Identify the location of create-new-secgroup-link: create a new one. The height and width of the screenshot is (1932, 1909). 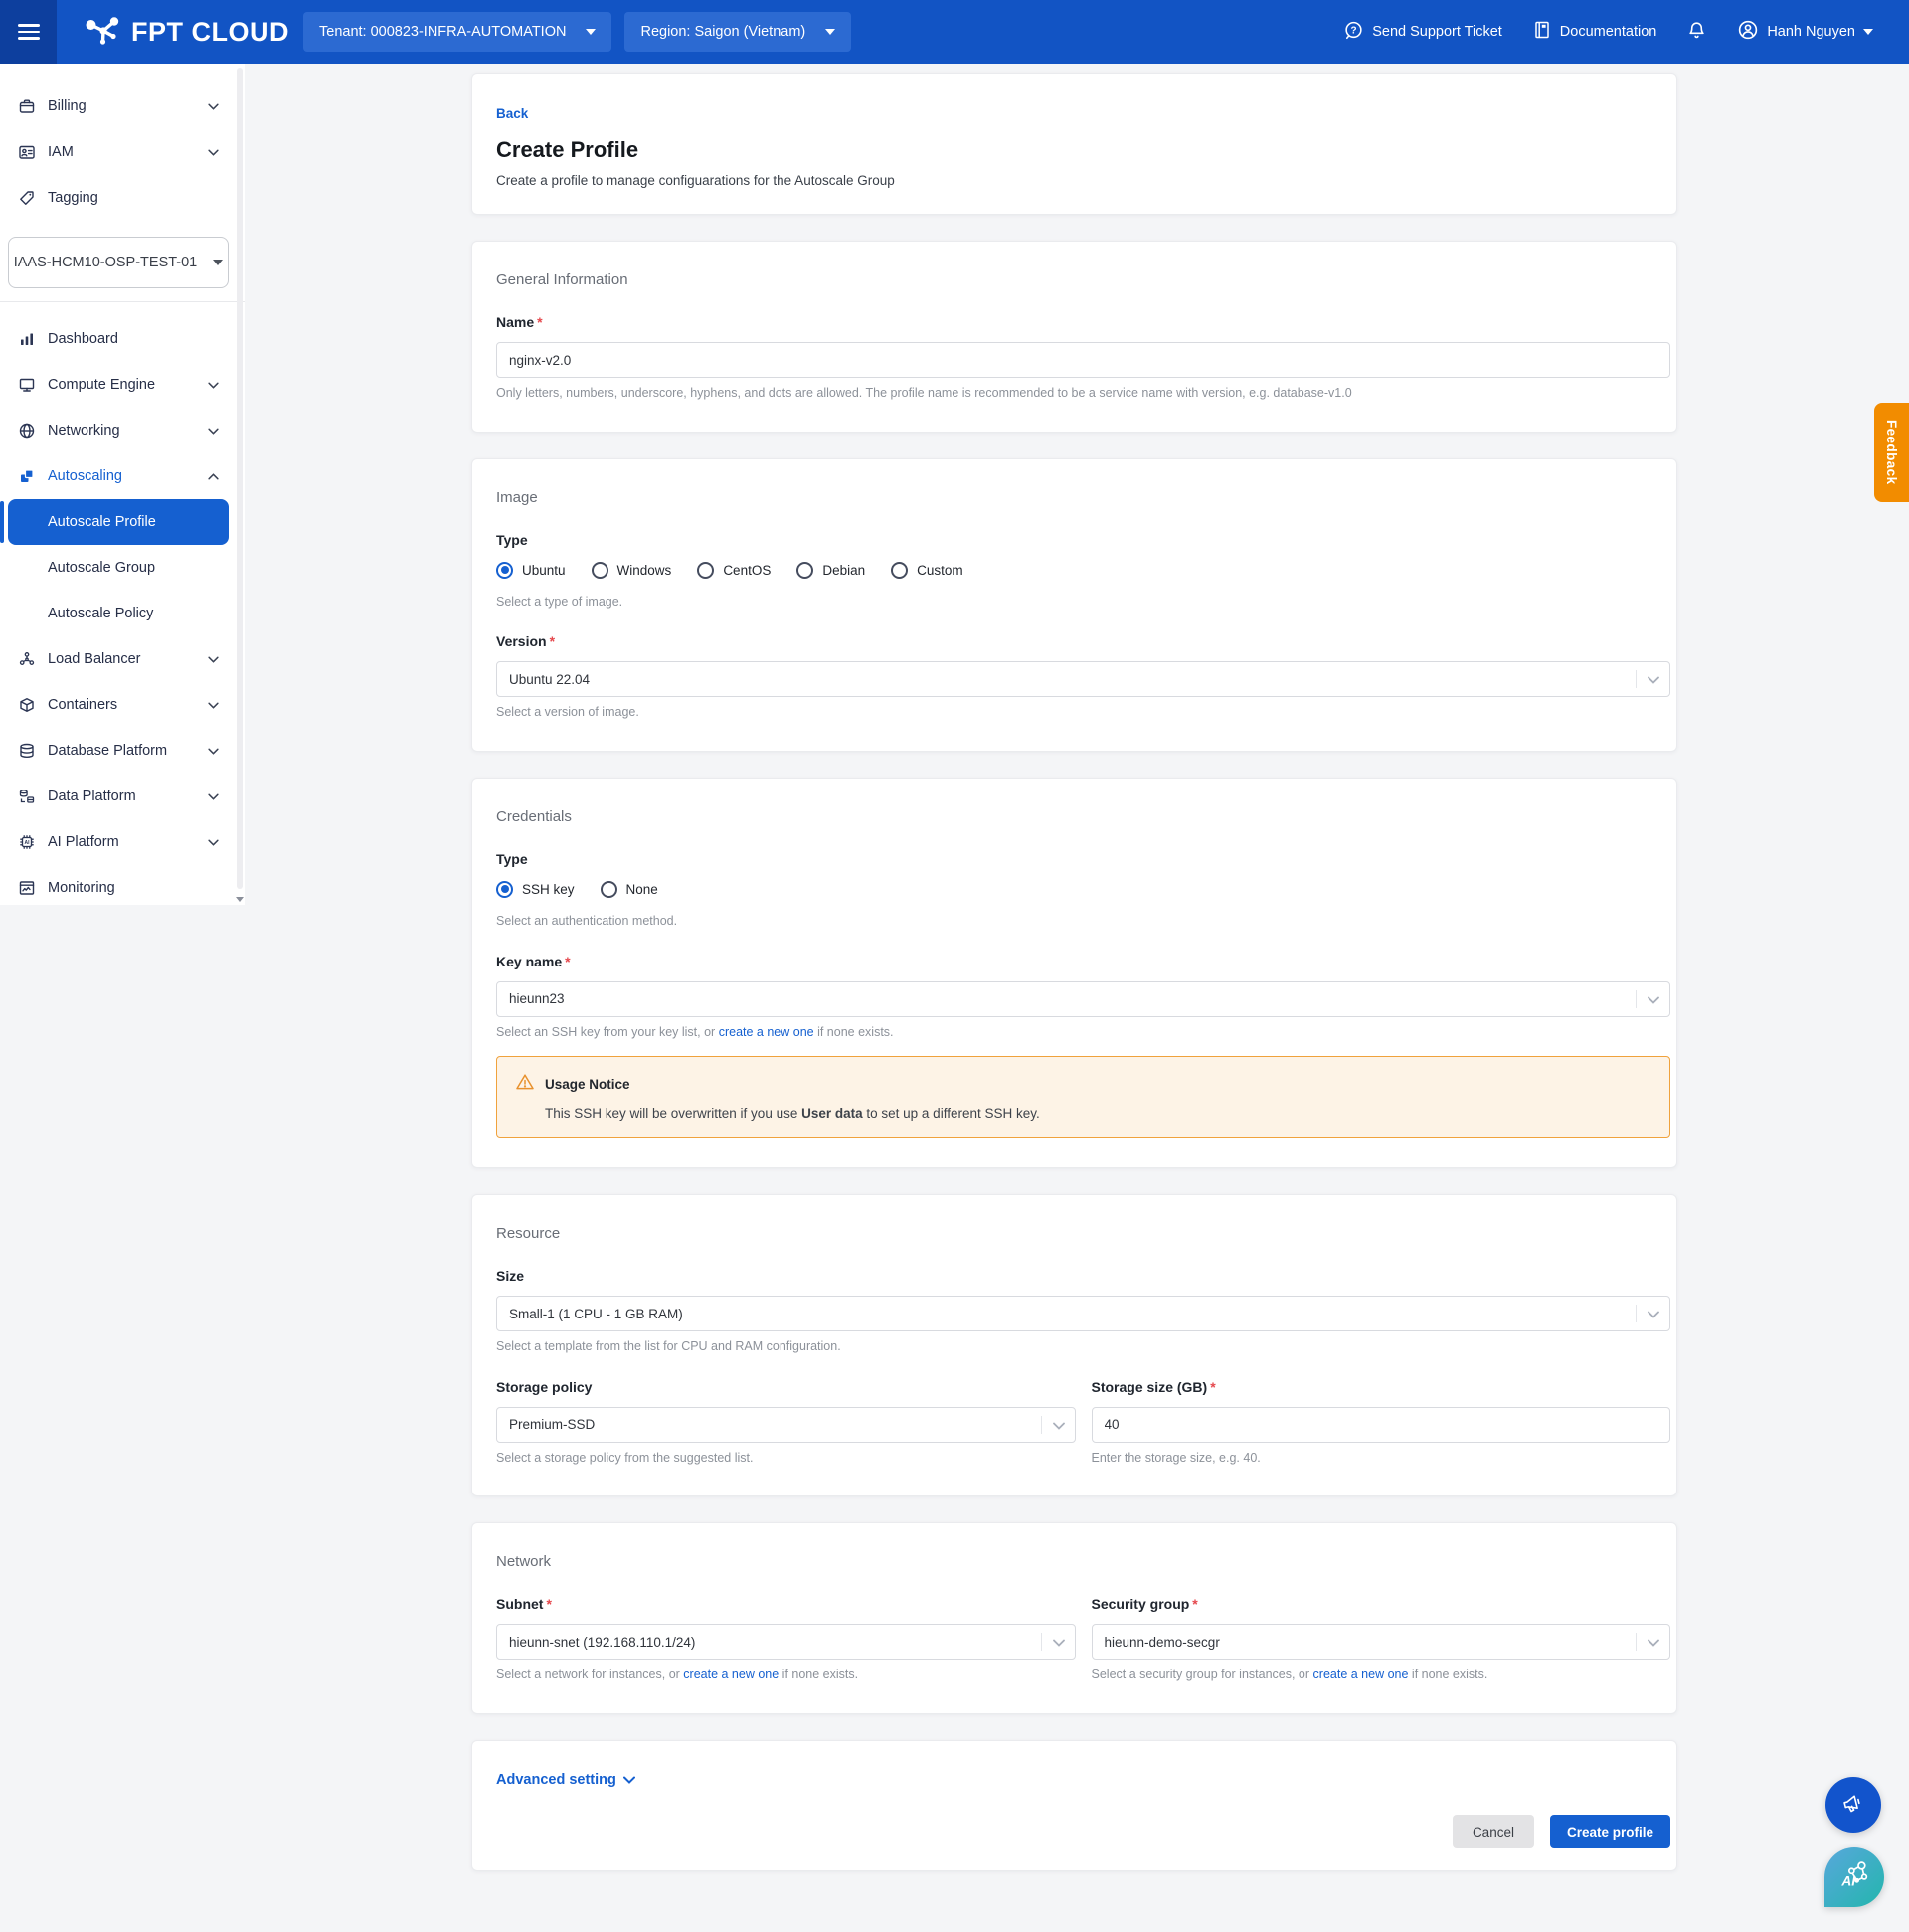
(1361, 1675).